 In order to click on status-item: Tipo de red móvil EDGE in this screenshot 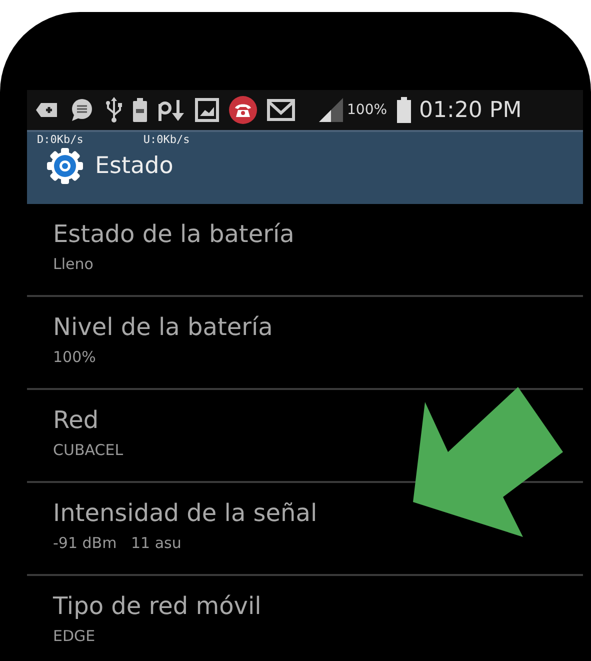, I will do `click(305, 618)`.